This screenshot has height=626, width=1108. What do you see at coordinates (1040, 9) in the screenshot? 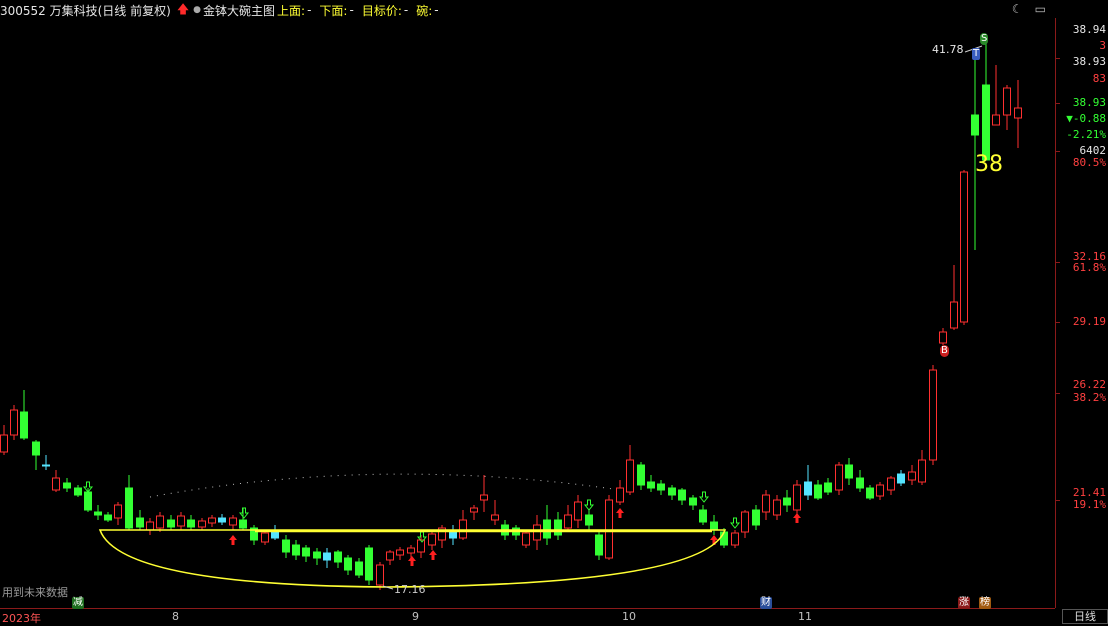
I see `monitor-icon: ▭` at bounding box center [1040, 9].